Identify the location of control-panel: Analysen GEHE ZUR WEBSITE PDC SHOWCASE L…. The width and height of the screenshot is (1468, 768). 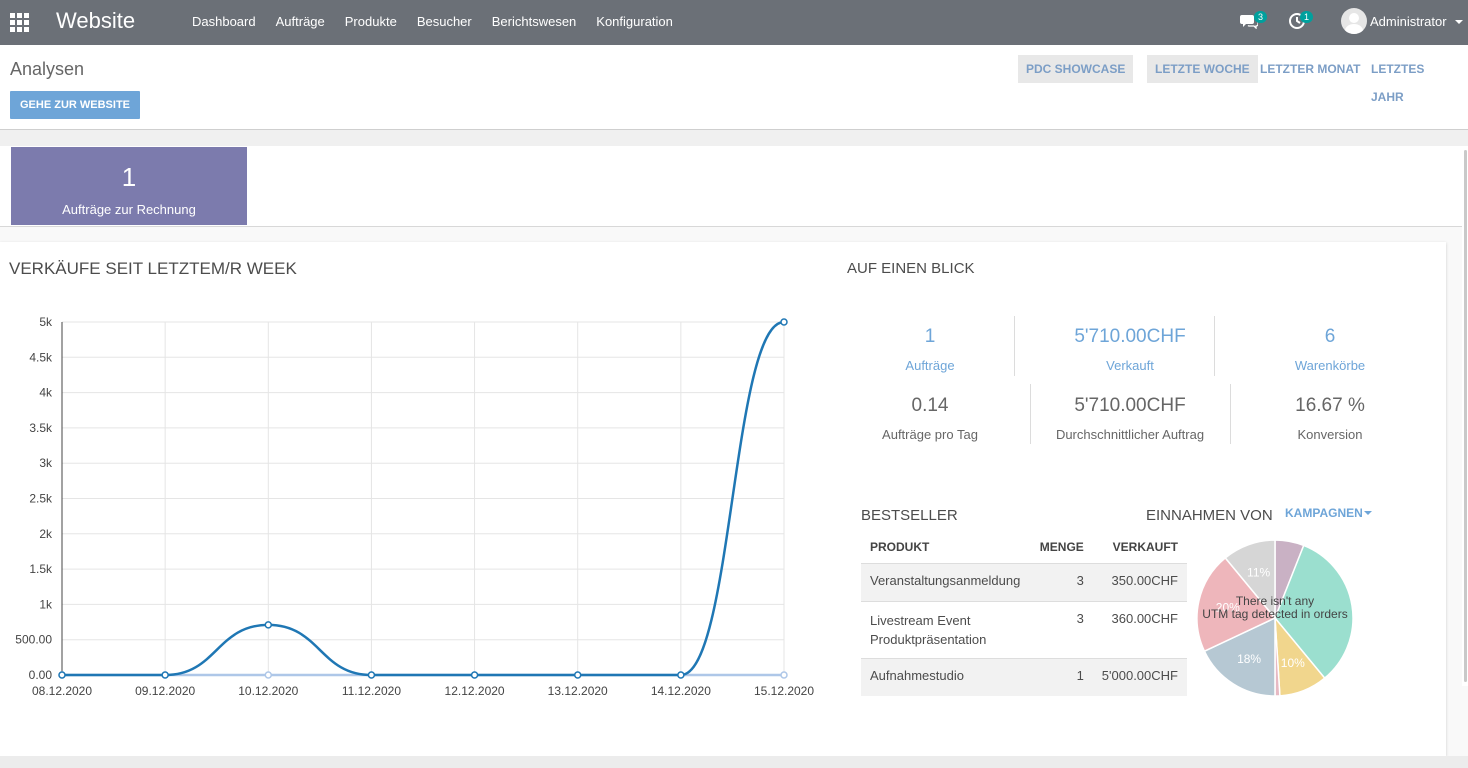
(734, 87).